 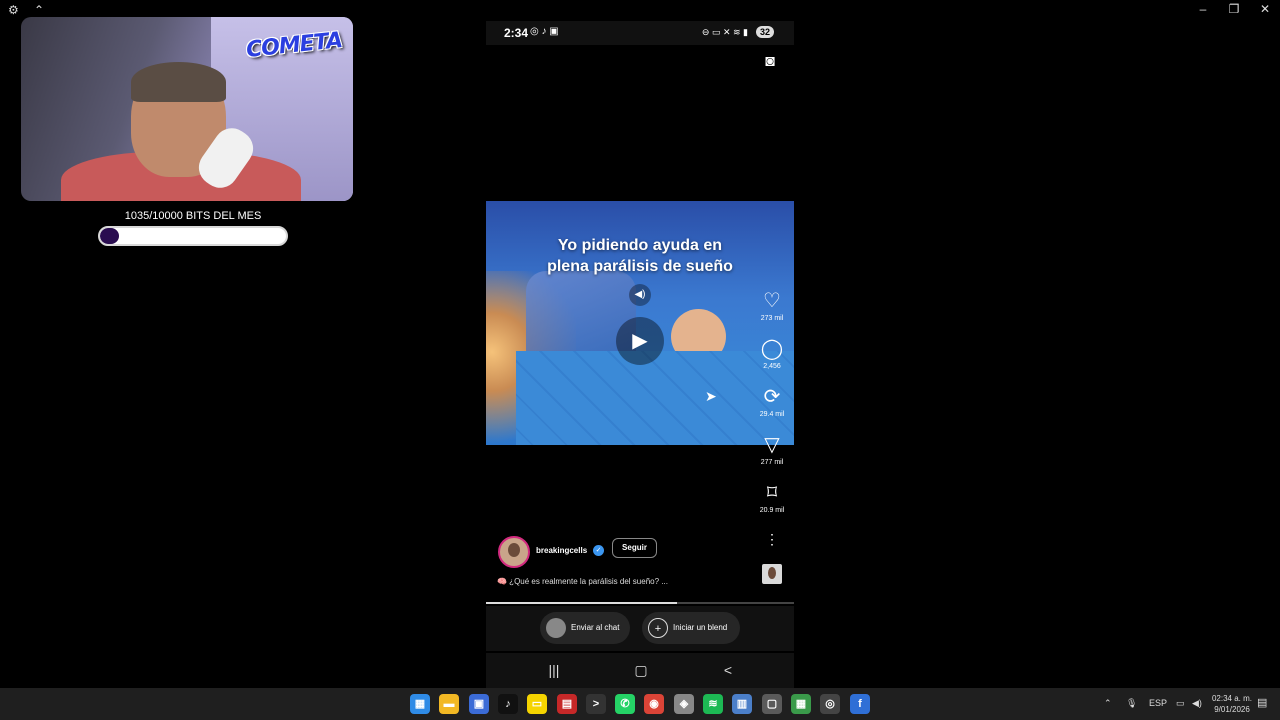 What do you see at coordinates (1232, 704) in the screenshot?
I see `clock: 02:34 a. m. 9/01/2026` at bounding box center [1232, 704].